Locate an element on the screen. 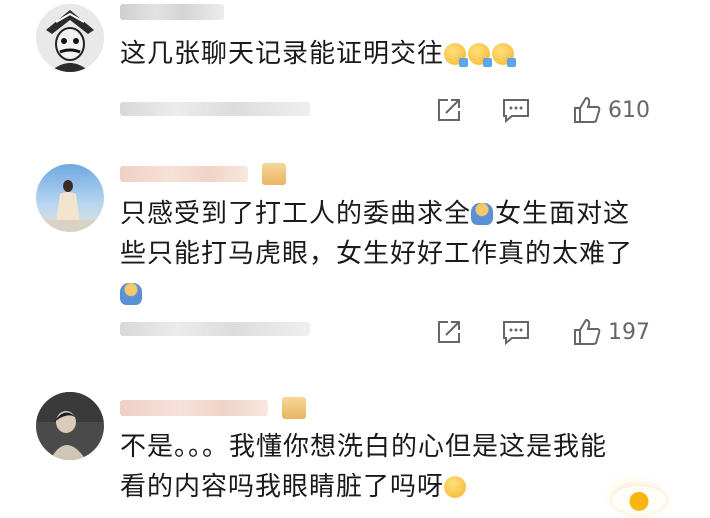 The height and width of the screenshot is (518, 710). comment-text: 这几张聊天记录能证明交往 is located at coordinates (390, 54).